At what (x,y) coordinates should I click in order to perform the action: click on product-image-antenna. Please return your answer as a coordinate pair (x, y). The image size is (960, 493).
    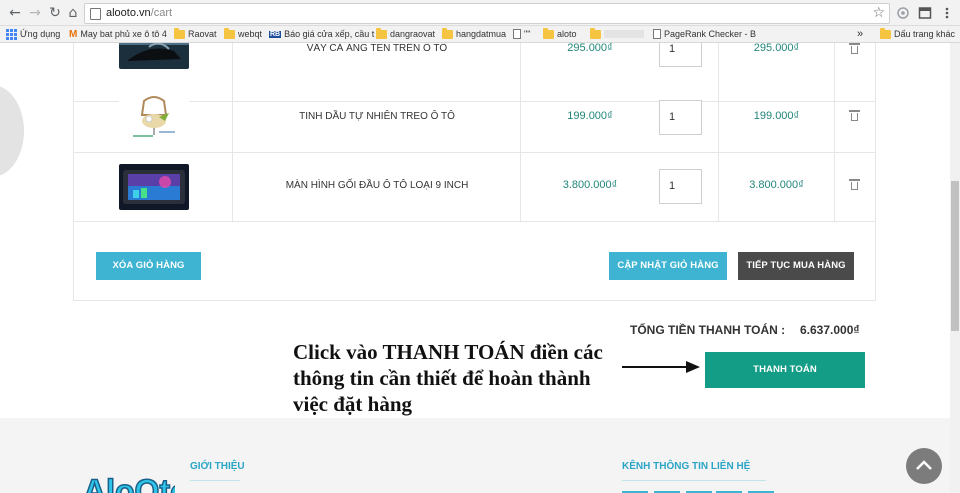
    Looking at the image, I should click on (154, 56).